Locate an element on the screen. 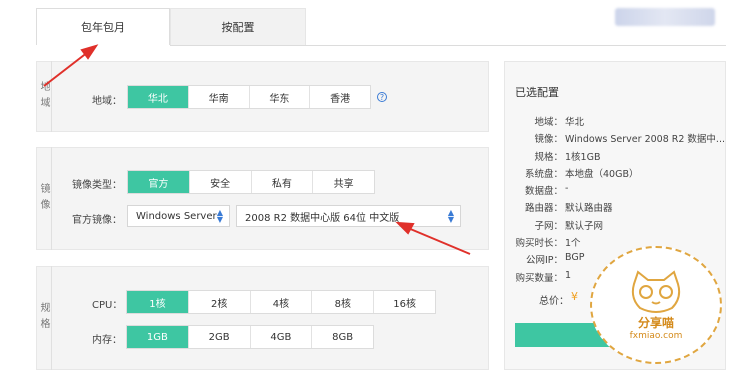  arrow-head is located at coordinates (405, 228).